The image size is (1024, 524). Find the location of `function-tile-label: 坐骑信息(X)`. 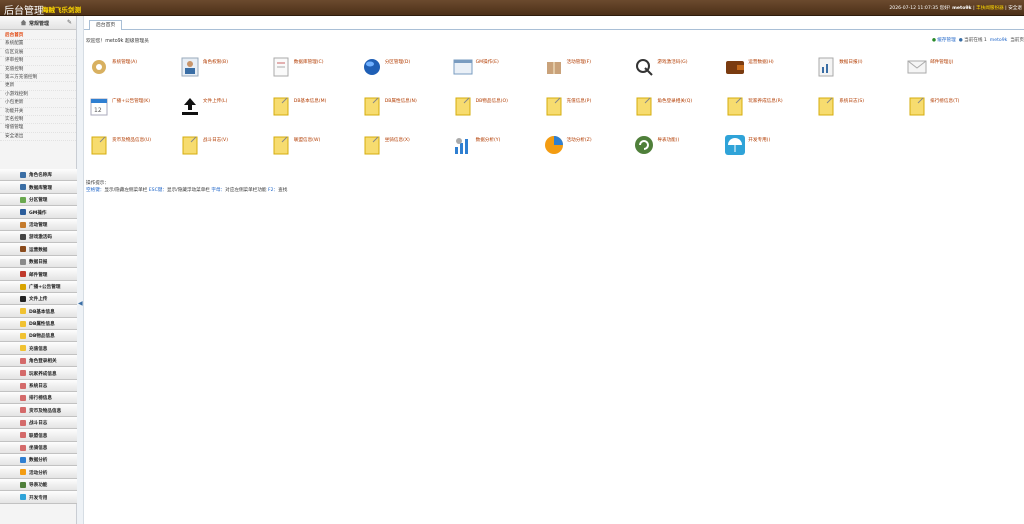

function-tile-label: 坐骑信息(X) is located at coordinates (397, 140).